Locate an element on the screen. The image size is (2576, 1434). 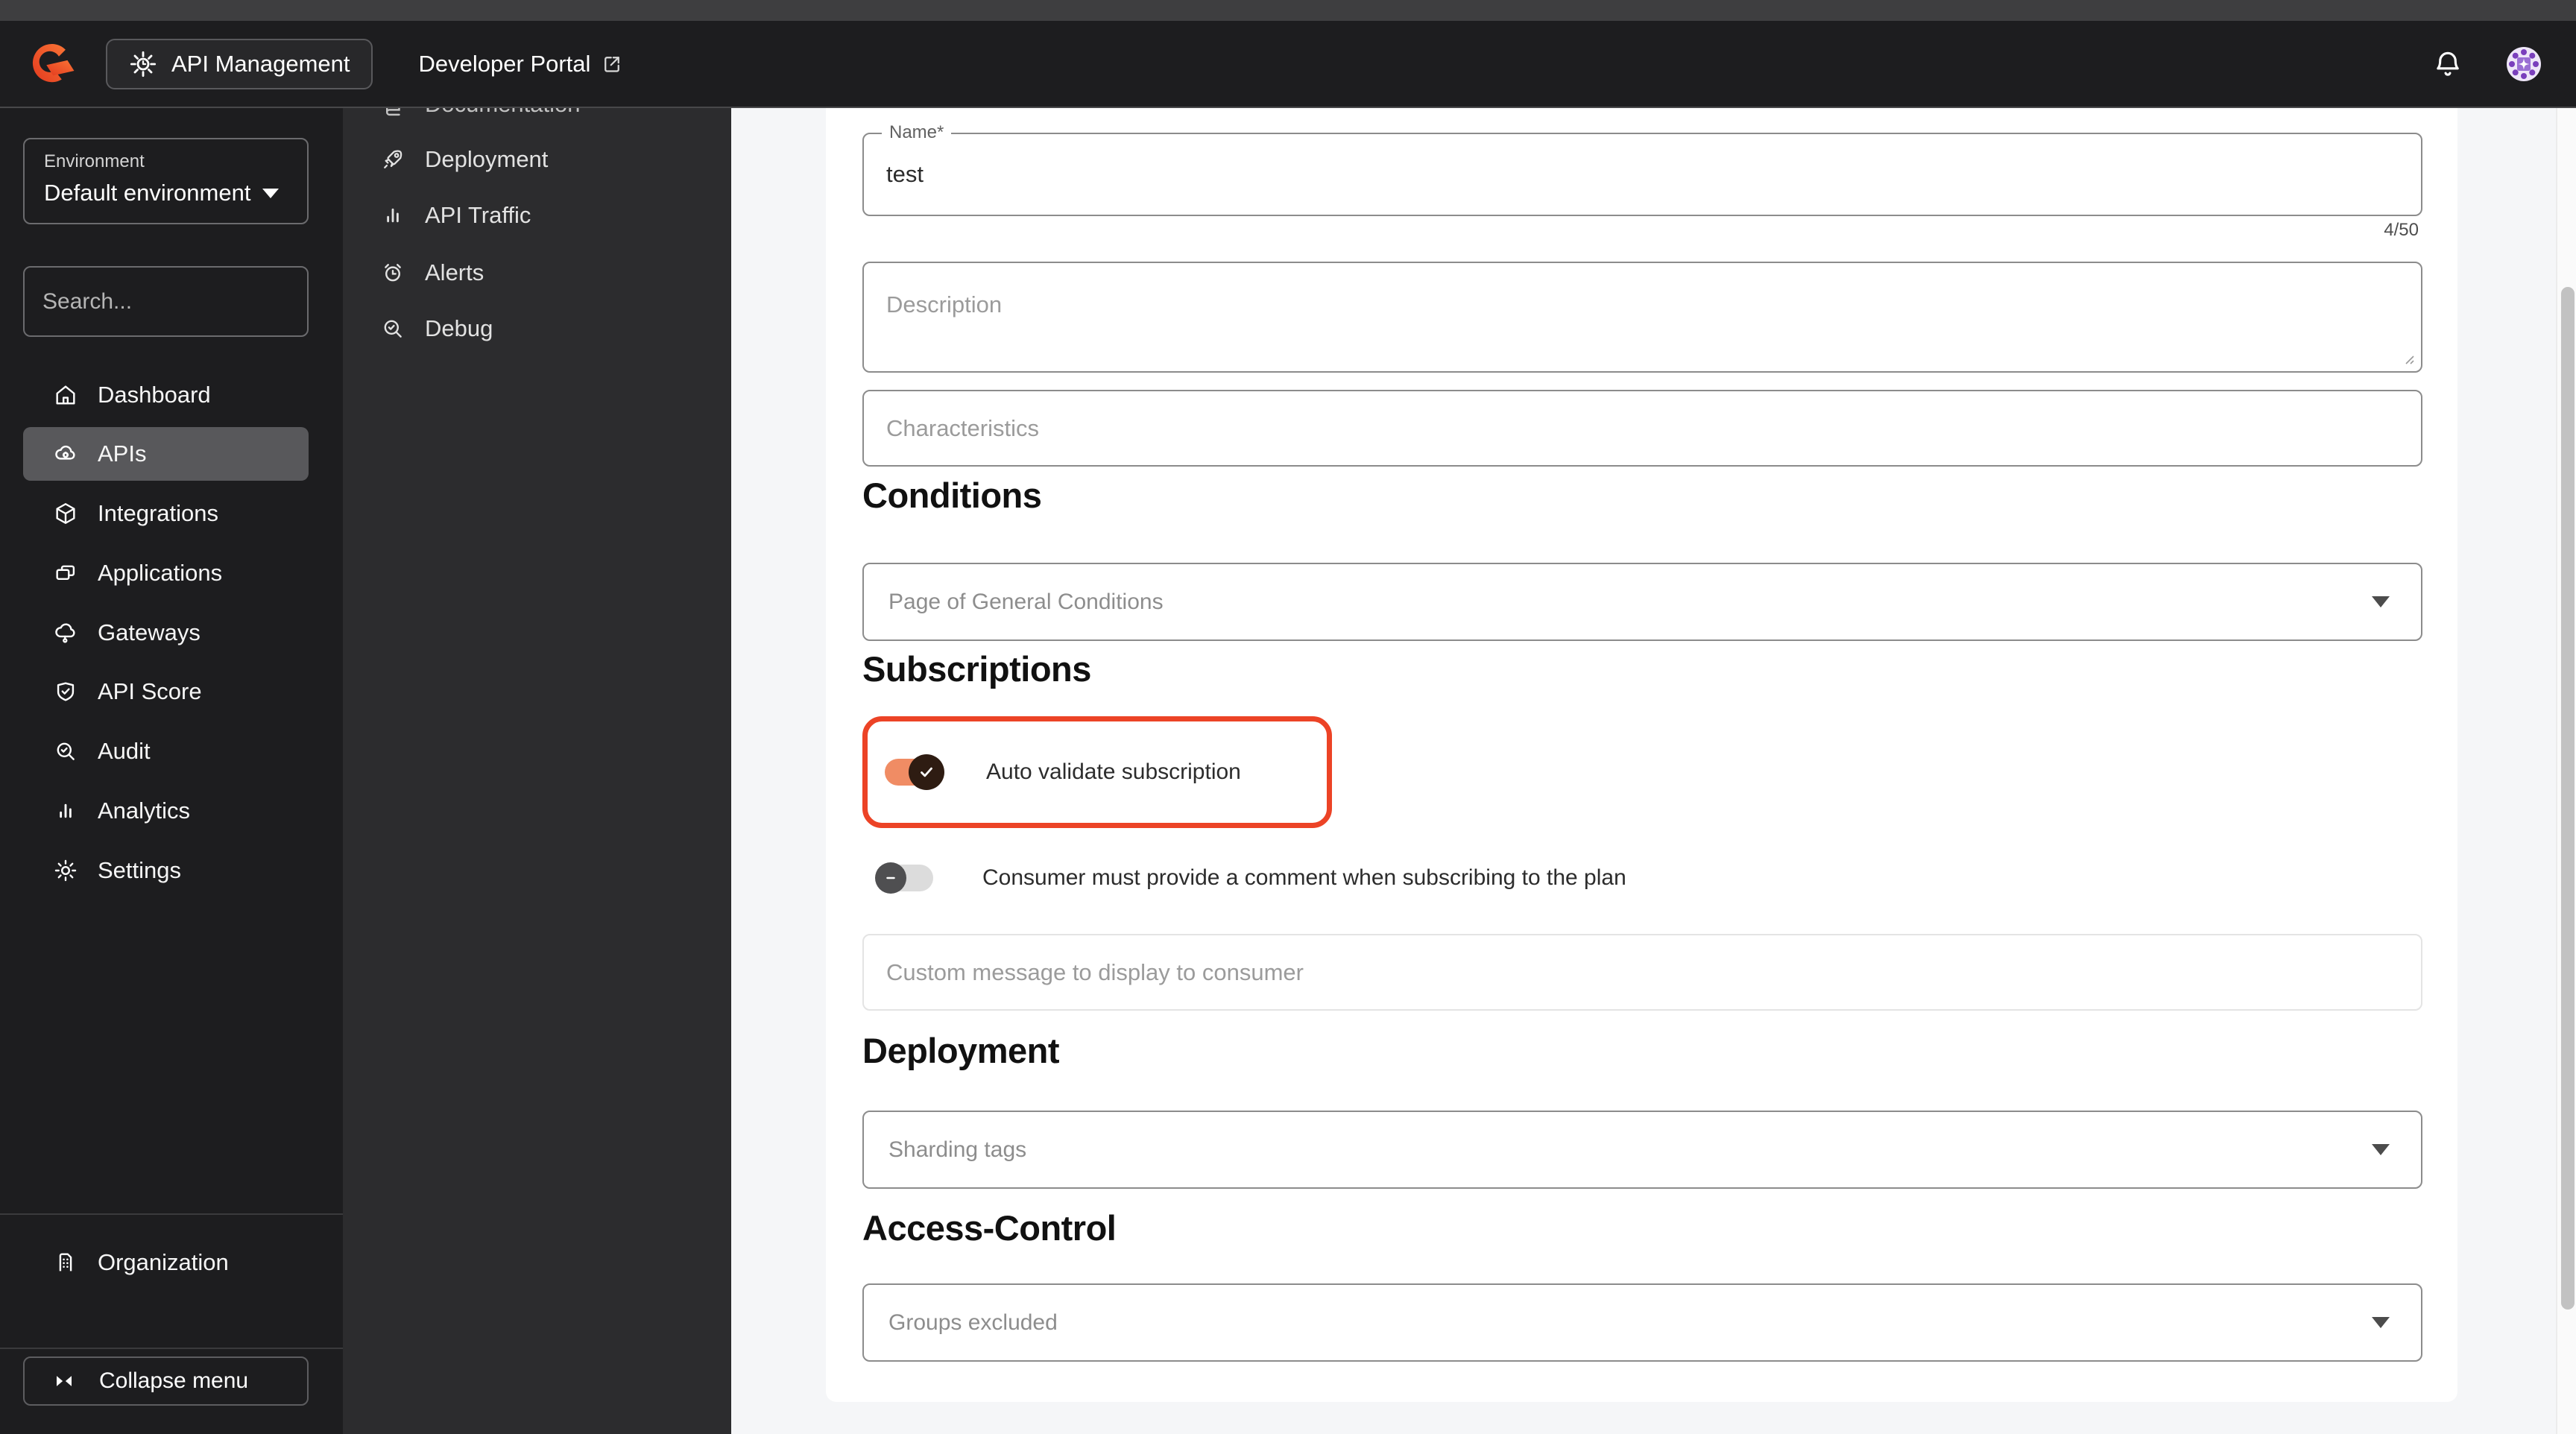
name-char-counter: 4/50 is located at coordinates (2401, 230).